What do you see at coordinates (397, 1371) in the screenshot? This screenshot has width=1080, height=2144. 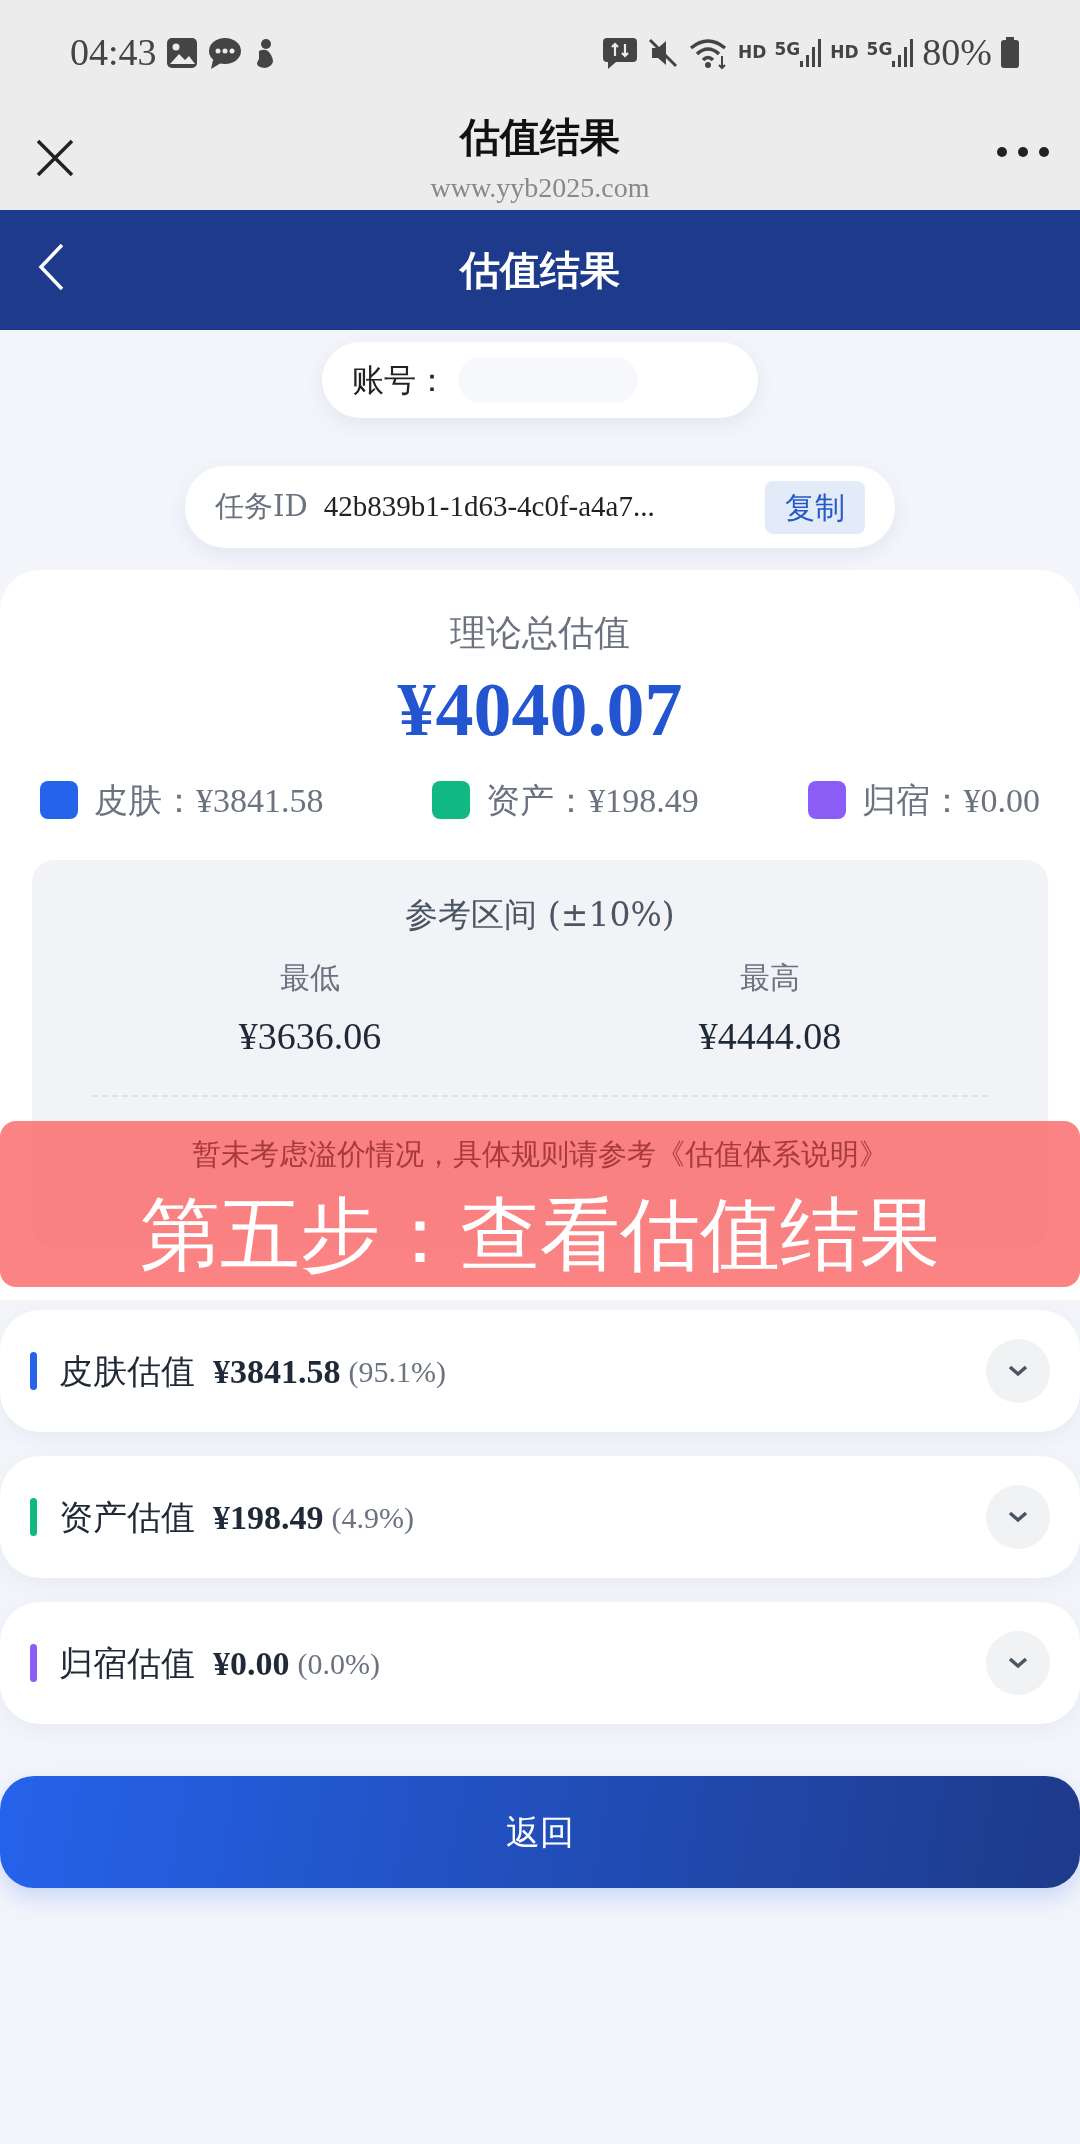 I see `section-percent: (95.1%)` at bounding box center [397, 1371].